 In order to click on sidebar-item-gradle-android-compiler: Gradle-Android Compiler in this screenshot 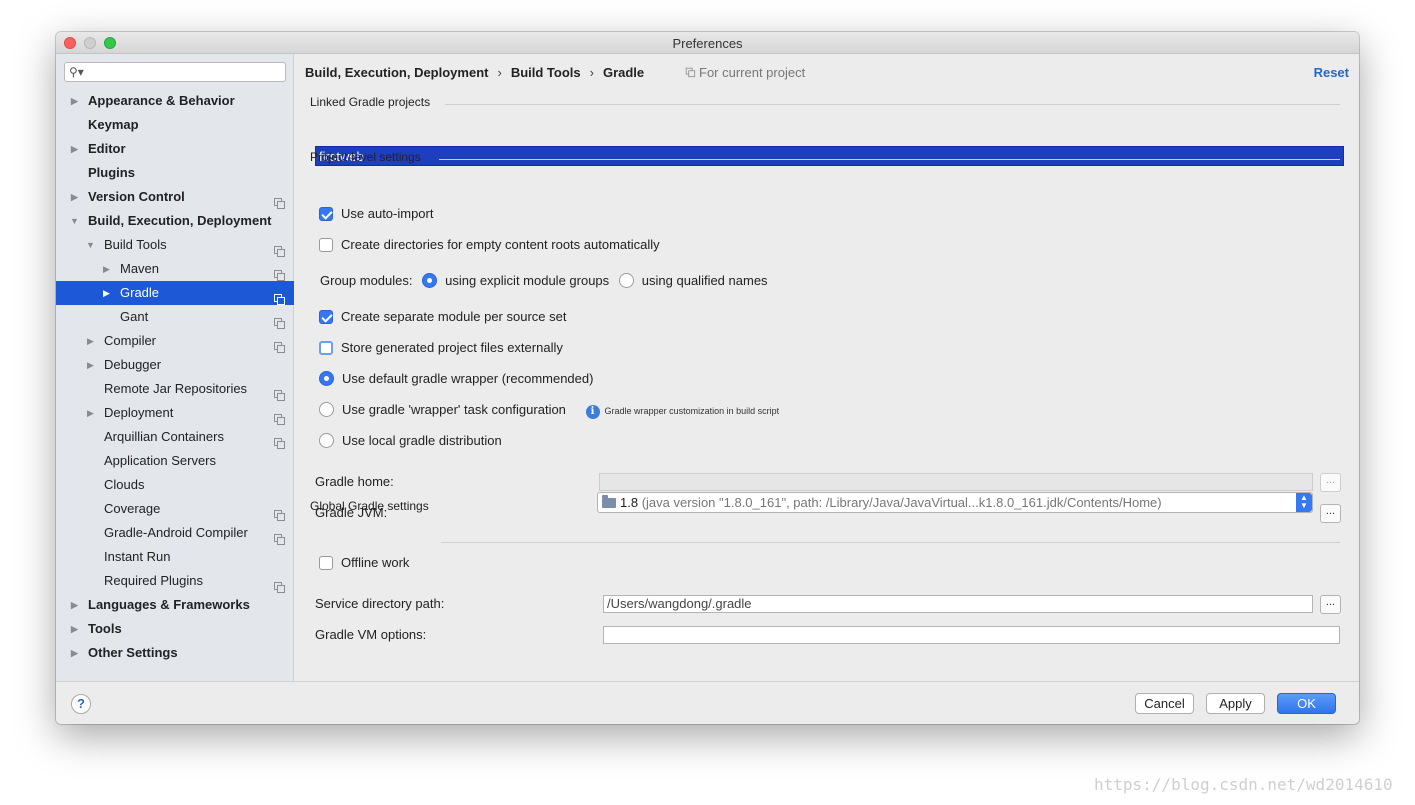, I will do `click(175, 533)`.